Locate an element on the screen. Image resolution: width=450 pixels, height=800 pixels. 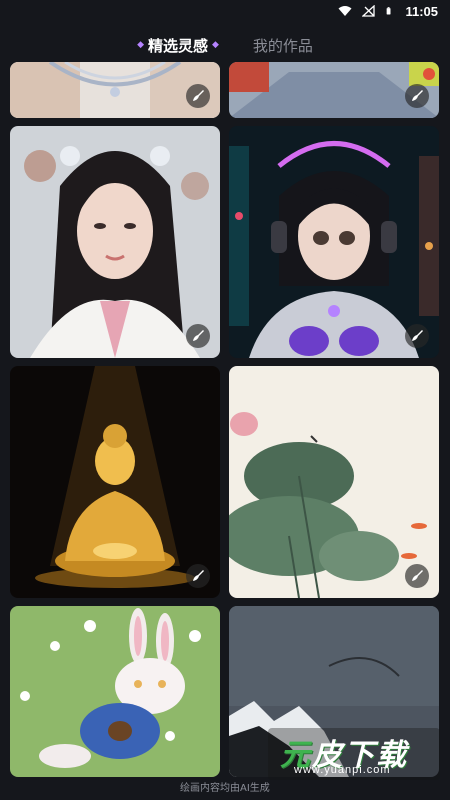
sparkle-right-icon: ◆ is located at coordinates (215, 45).